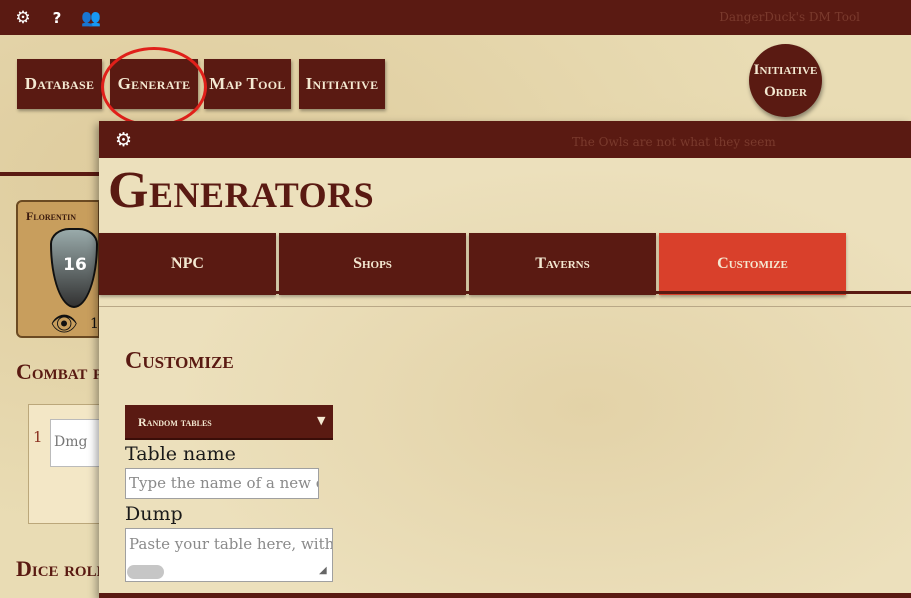 The image size is (911, 598). What do you see at coordinates (562, 264) in the screenshot?
I see `tab-taverns: Taverns` at bounding box center [562, 264].